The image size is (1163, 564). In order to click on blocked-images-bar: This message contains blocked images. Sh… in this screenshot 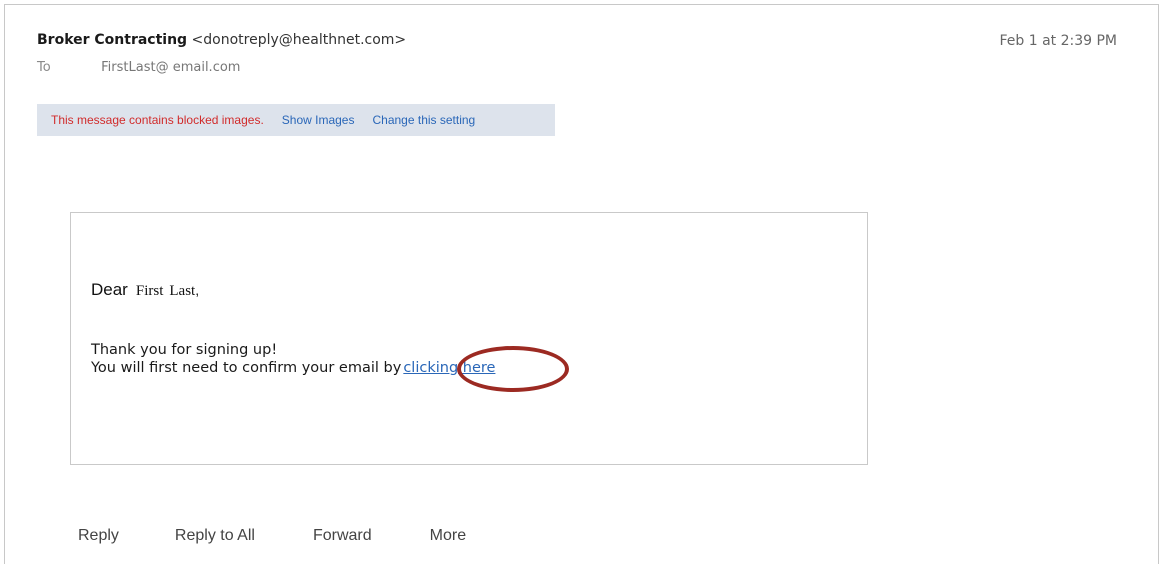, I will do `click(296, 120)`.